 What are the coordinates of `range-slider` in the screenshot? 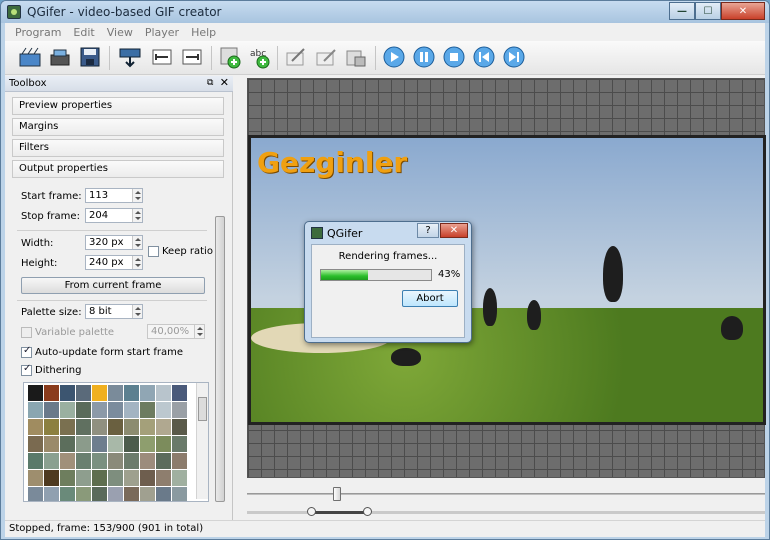 It's located at (506, 511).